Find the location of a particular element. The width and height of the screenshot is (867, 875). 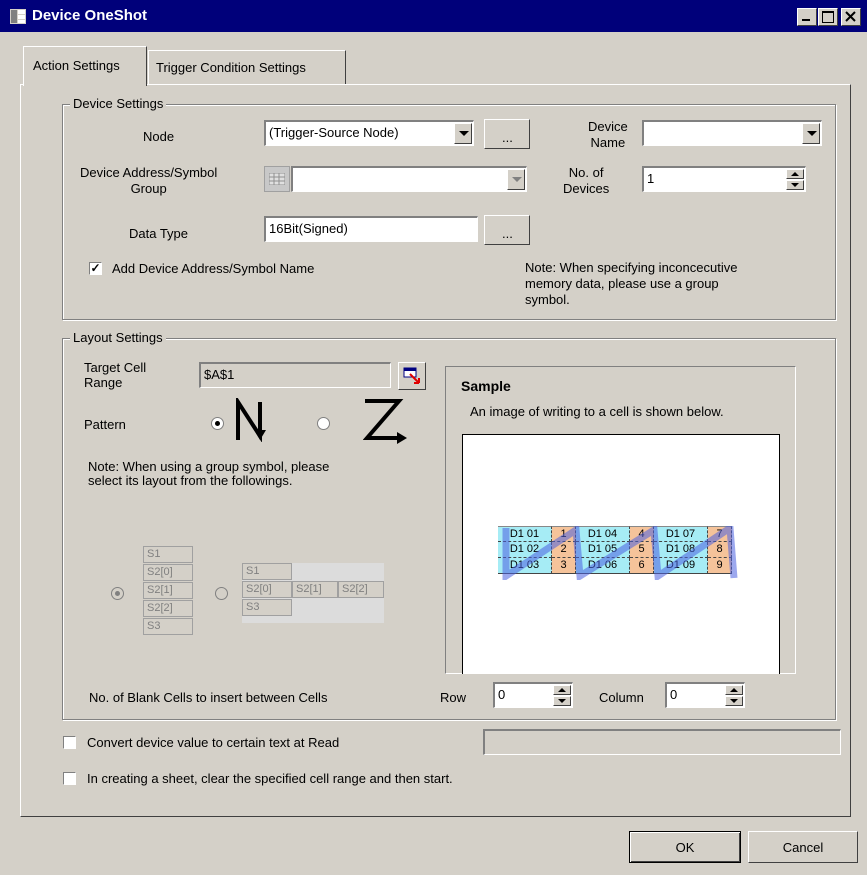

data-type-label: Data Type is located at coordinates (159, 233).